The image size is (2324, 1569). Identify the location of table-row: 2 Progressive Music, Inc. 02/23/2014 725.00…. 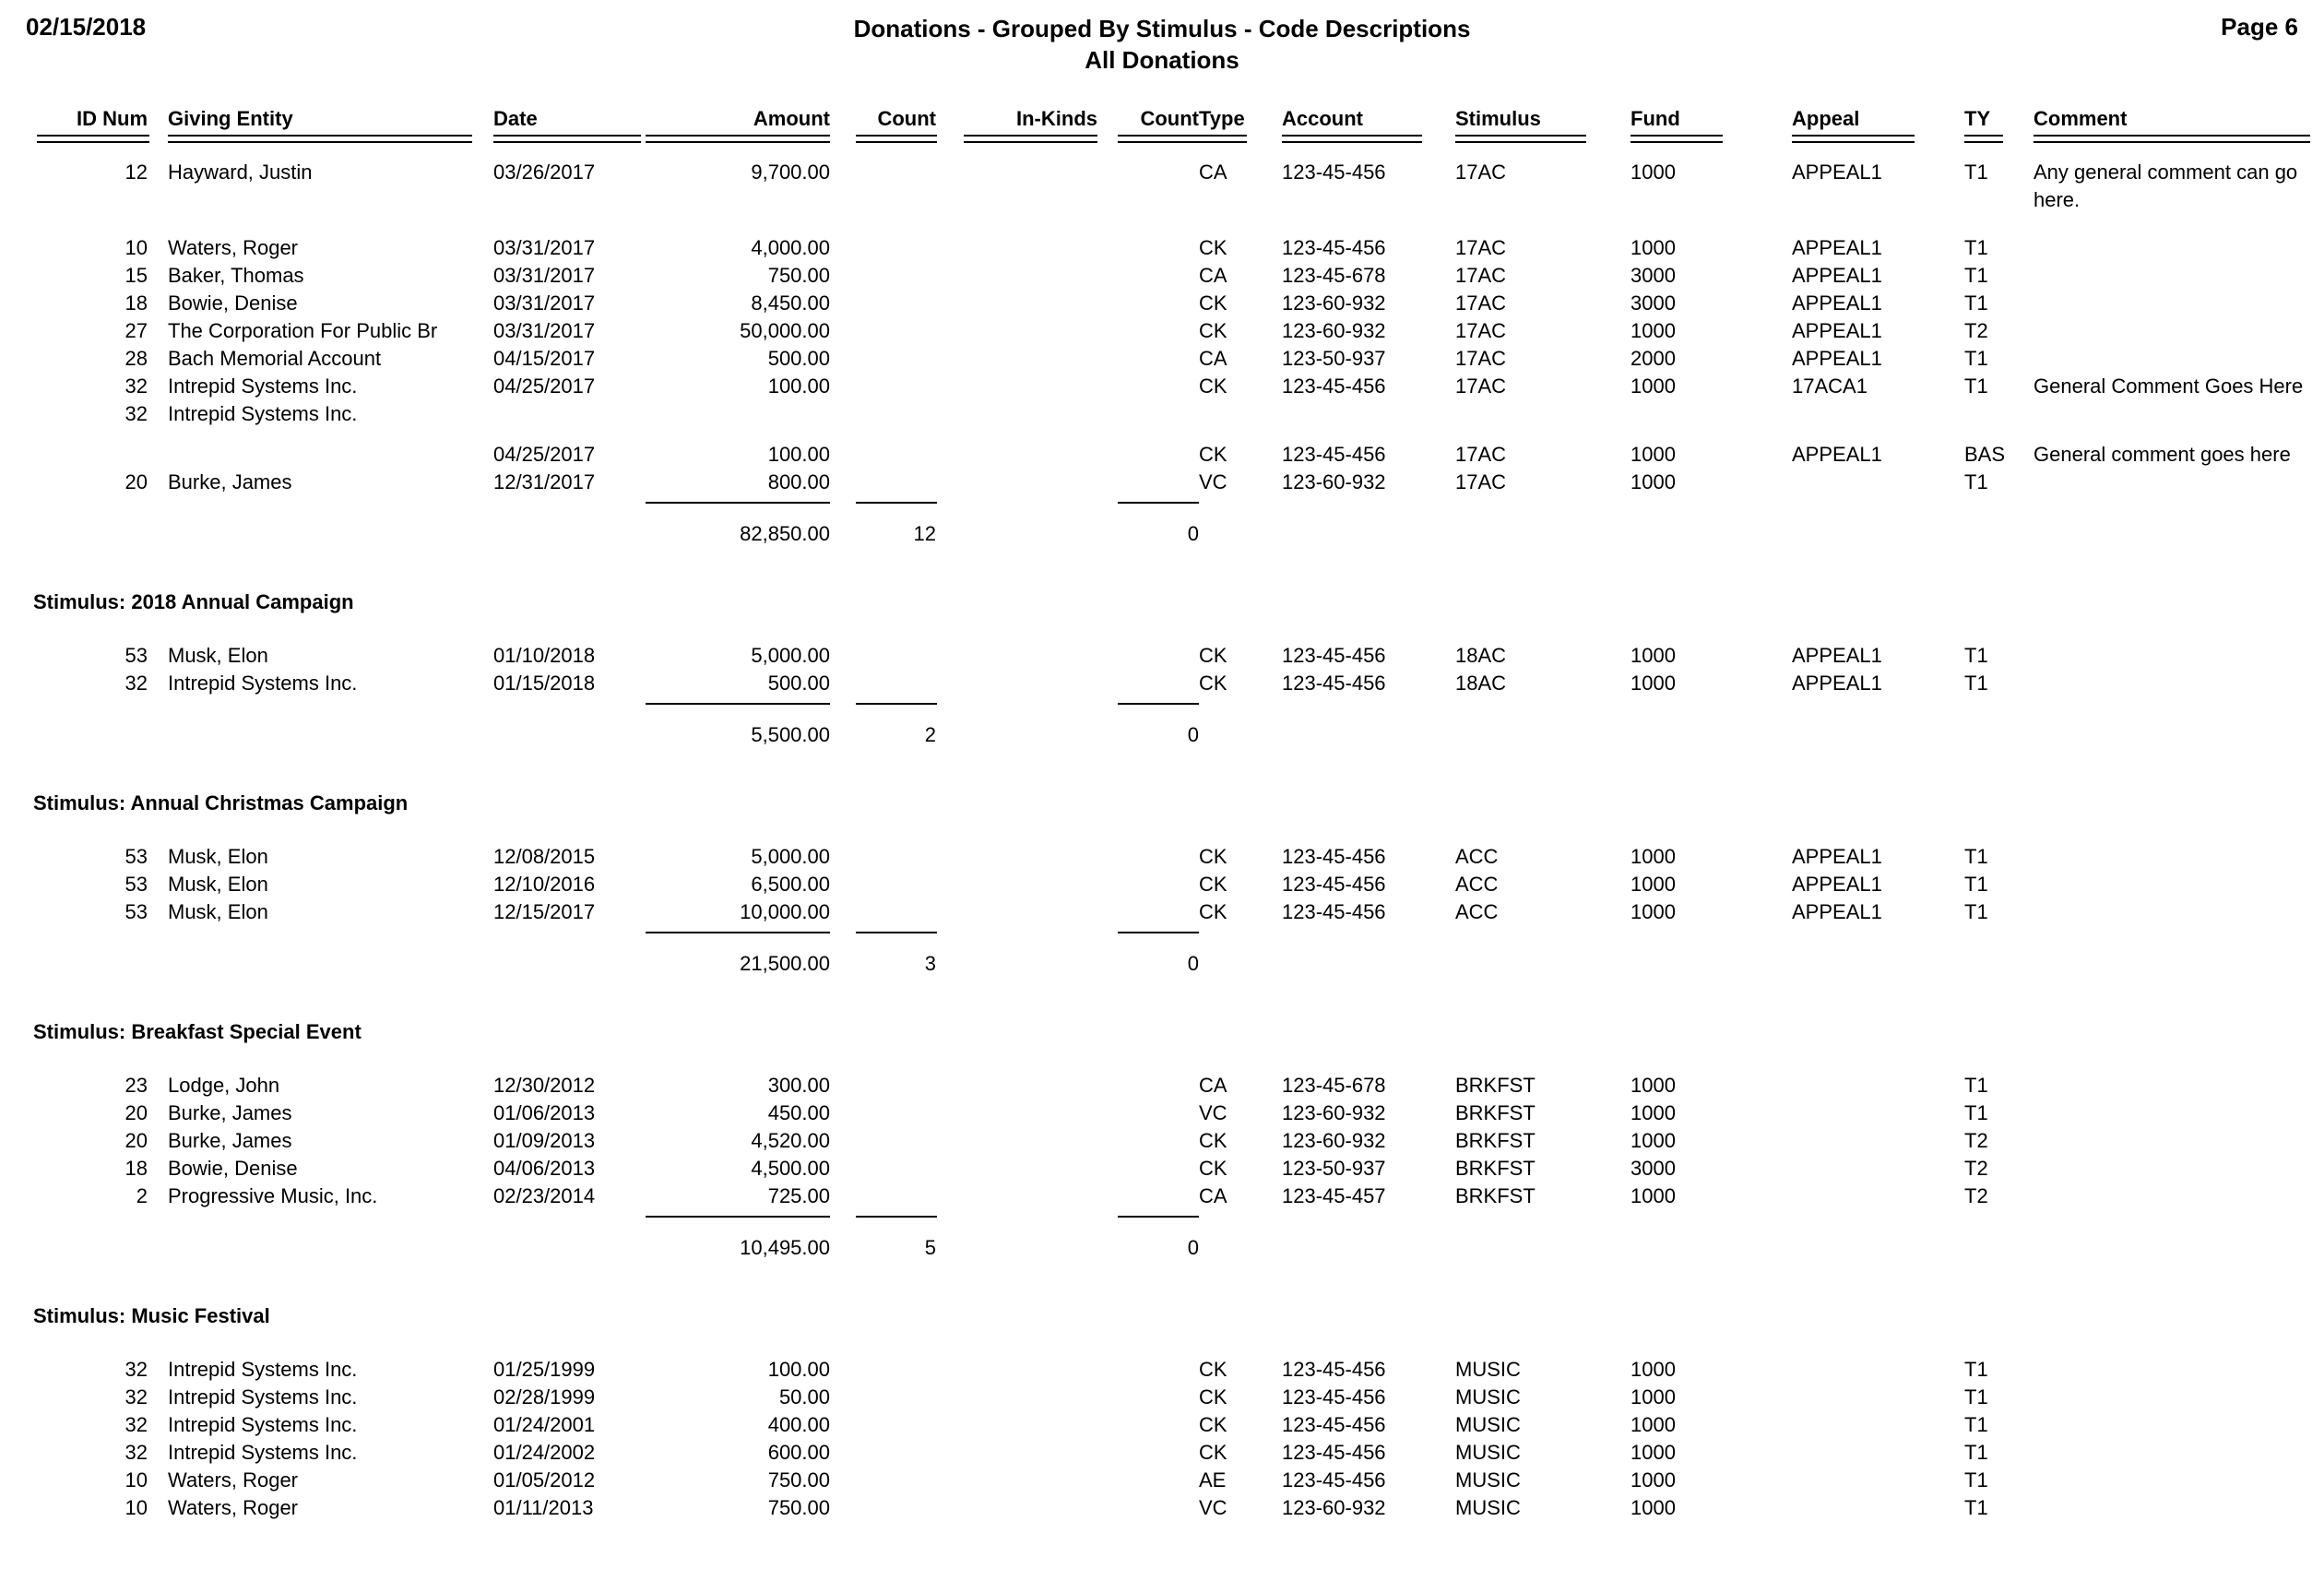
(1162, 1196).